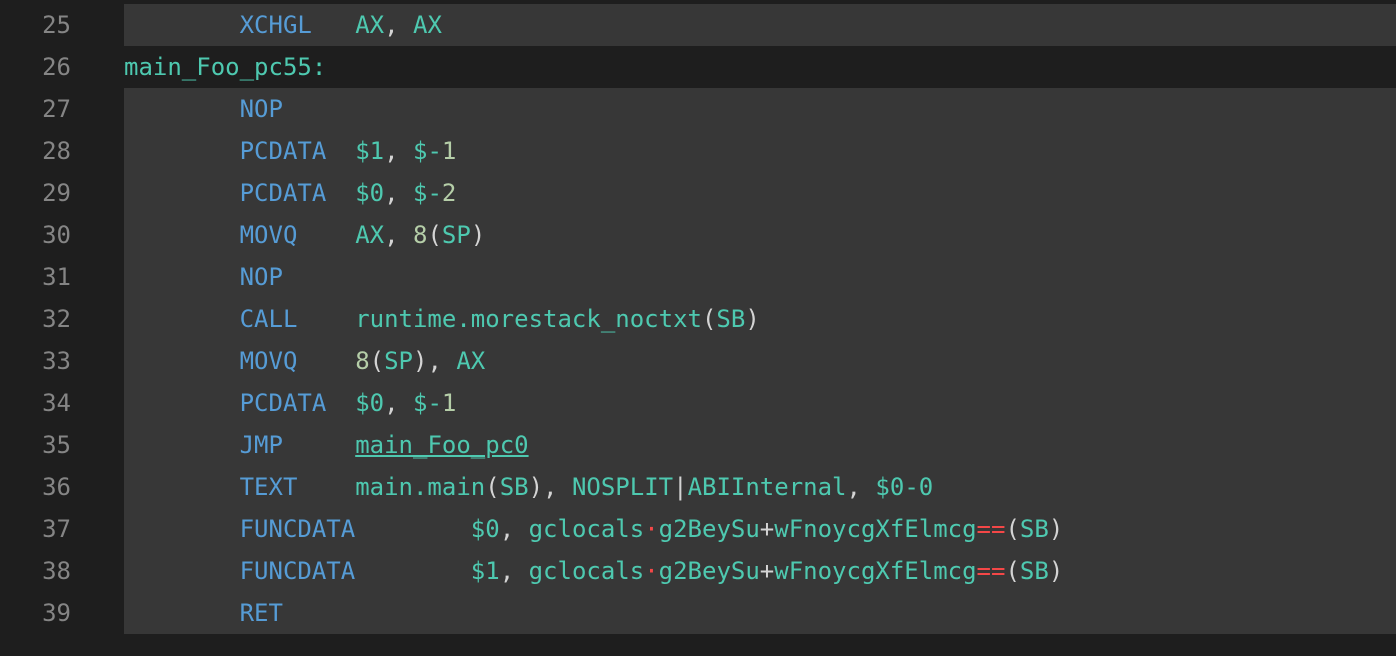 Image resolution: width=1396 pixels, height=656 pixels. What do you see at coordinates (420, 487) in the screenshot?
I see `operand-token: main.main` at bounding box center [420, 487].